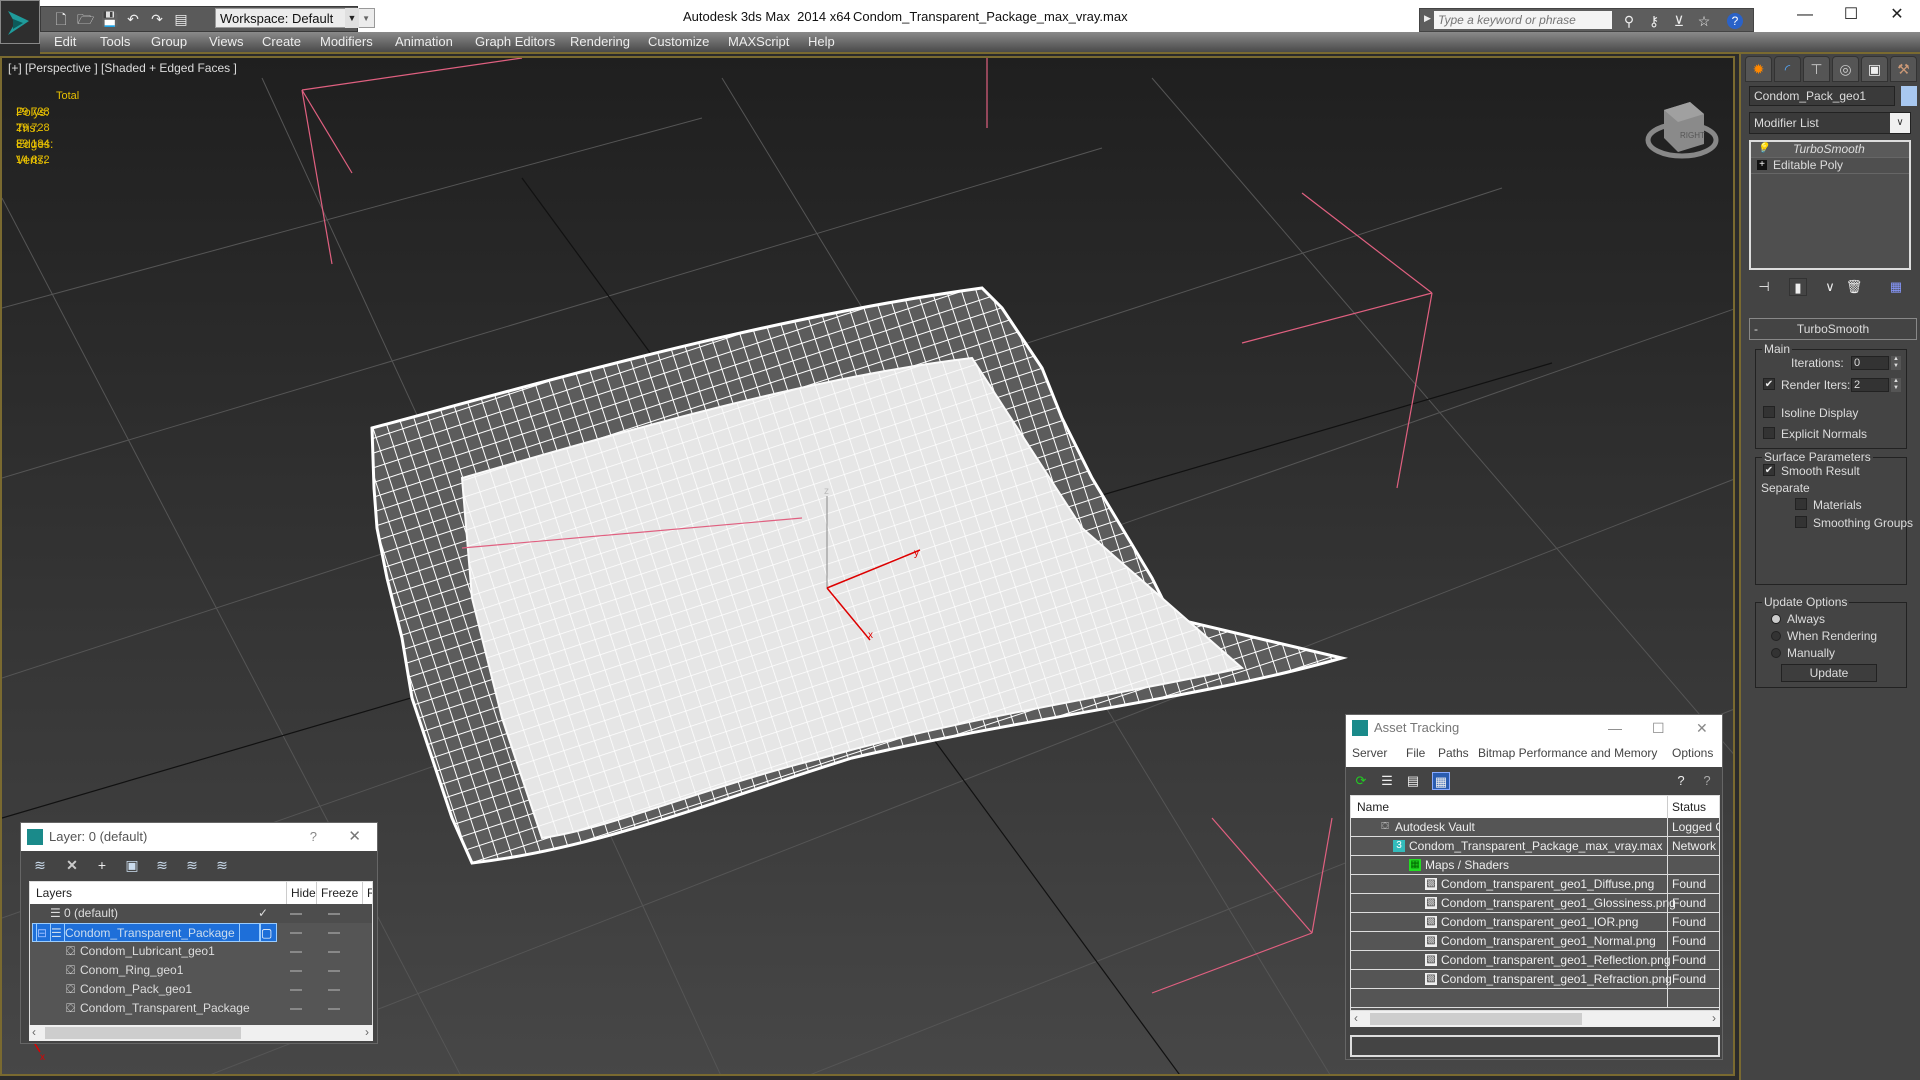 The image size is (1920, 1080). Describe the element at coordinates (313, 837) in the screenshot. I see `help-button: ?` at that location.